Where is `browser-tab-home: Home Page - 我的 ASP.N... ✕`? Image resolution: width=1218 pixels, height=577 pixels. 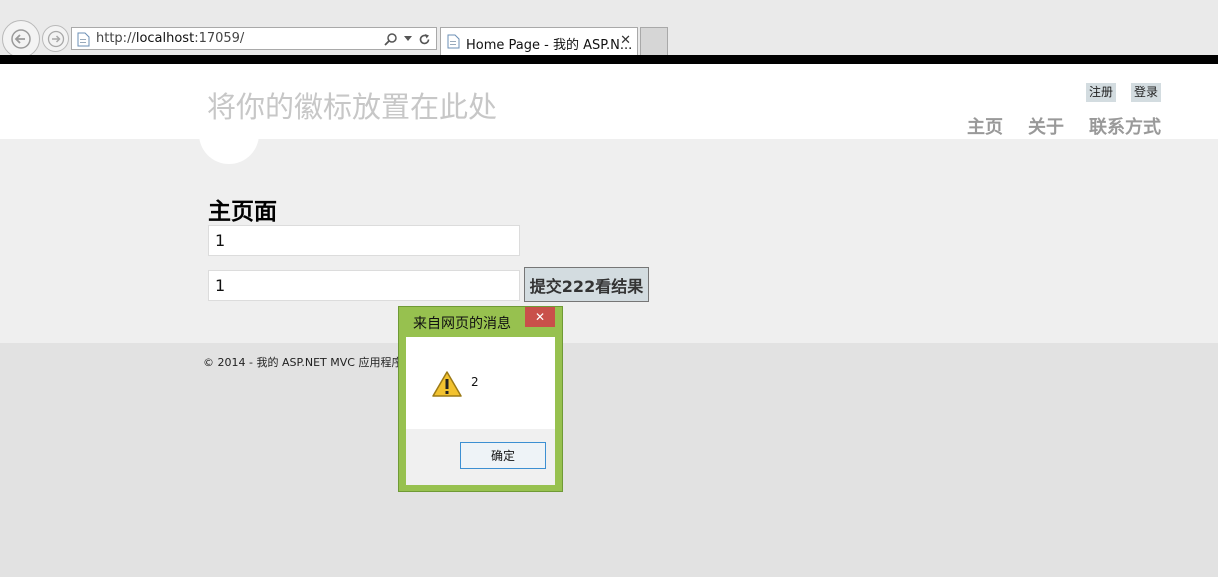
browser-tab-home: Home Page - 我的 ASP.N... ✕ is located at coordinates (539, 41).